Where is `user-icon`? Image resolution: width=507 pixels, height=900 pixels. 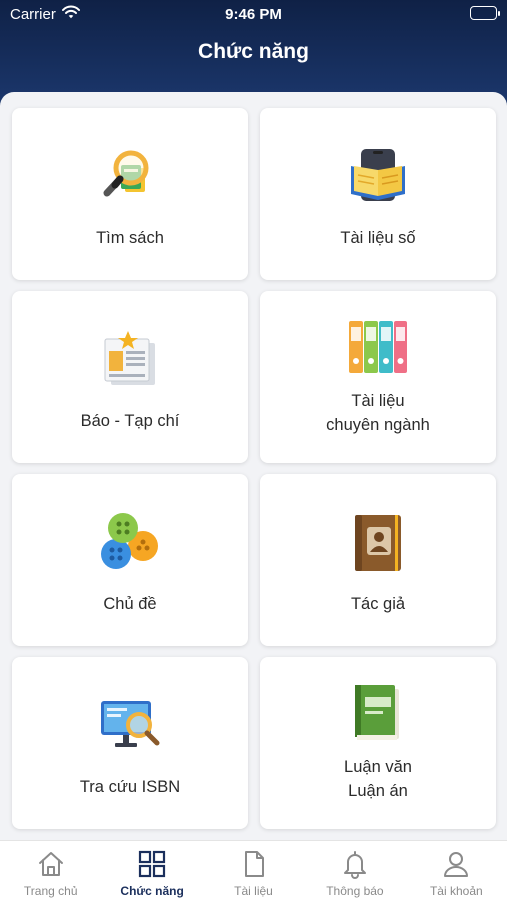
user-icon is located at coordinates (456, 864).